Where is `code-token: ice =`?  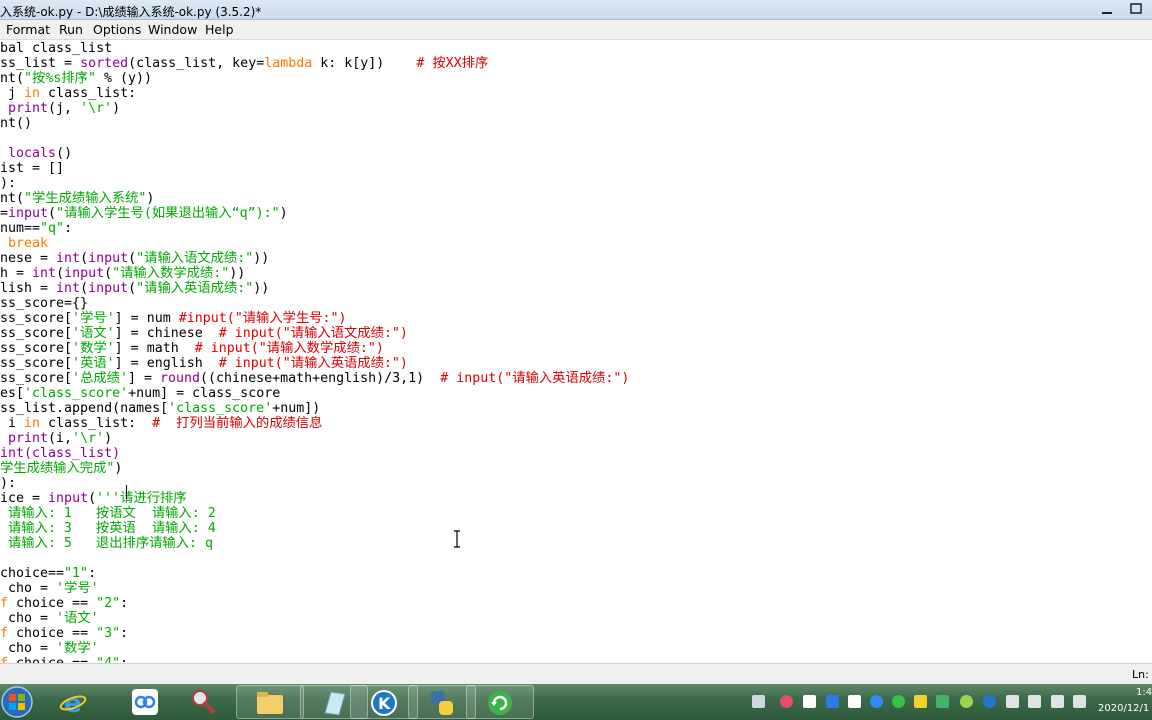 code-token: ice = is located at coordinates (24, 498).